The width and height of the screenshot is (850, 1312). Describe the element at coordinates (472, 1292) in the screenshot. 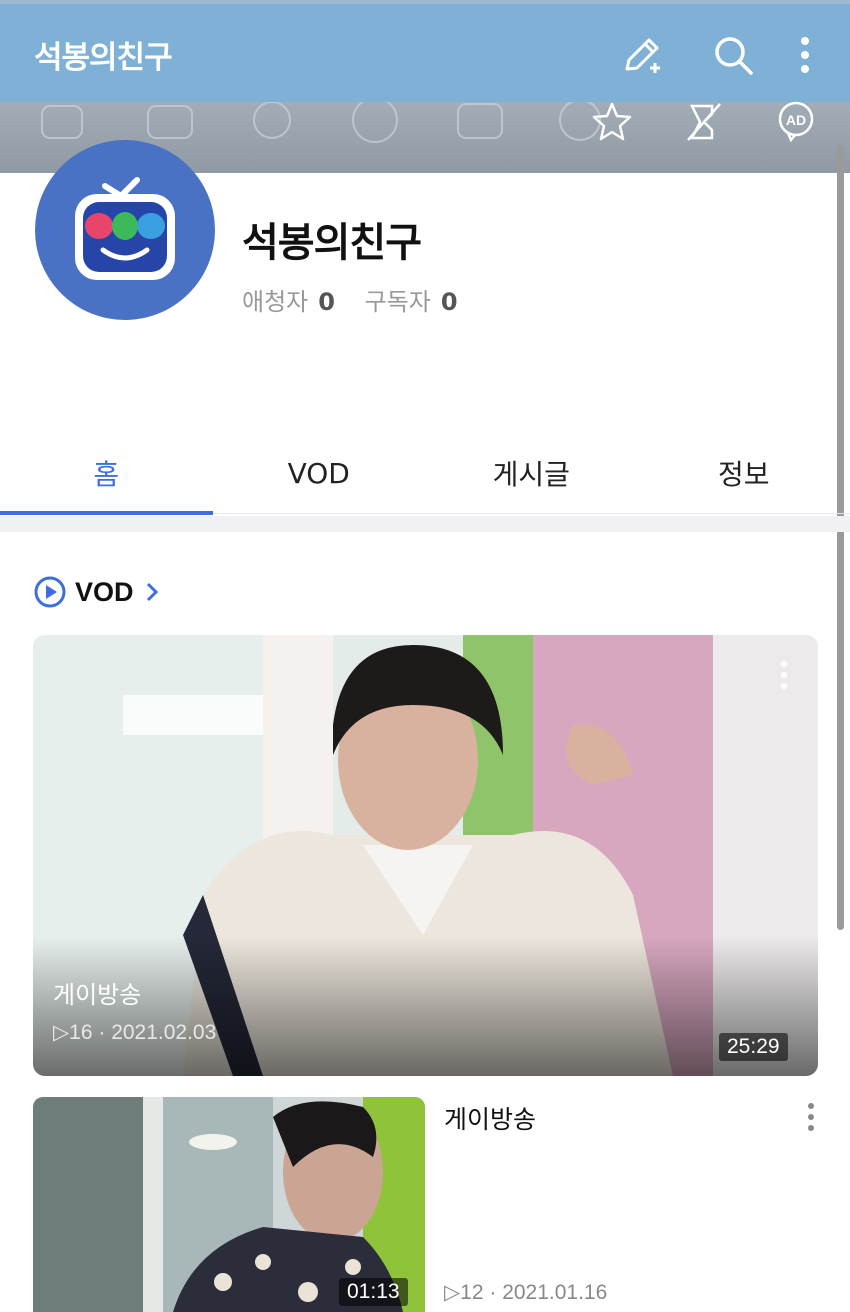

I see `view-count: 12` at that location.